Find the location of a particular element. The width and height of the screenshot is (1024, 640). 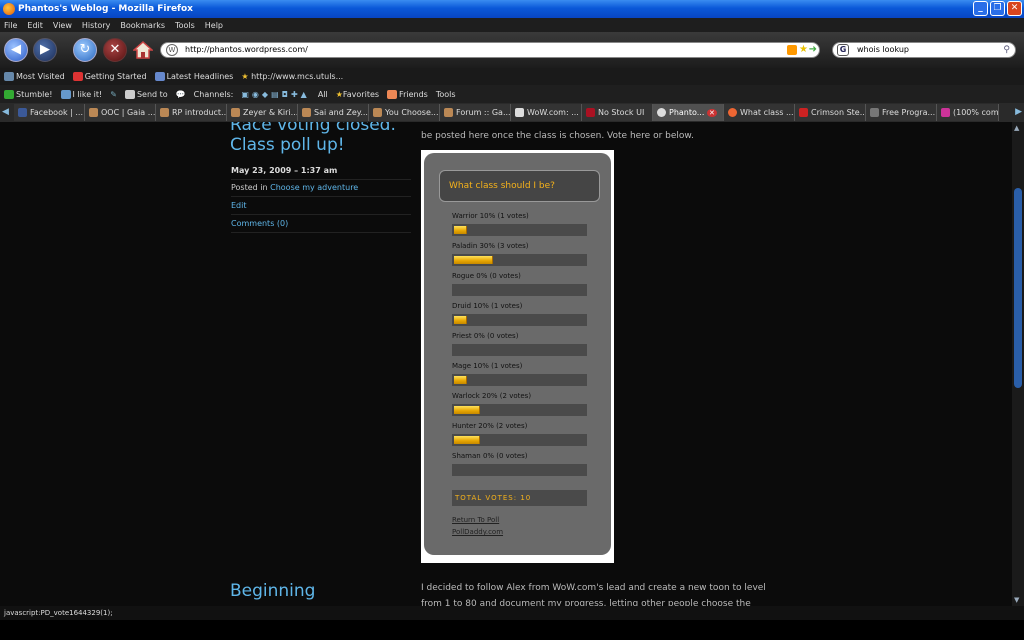

minimize-button: _ is located at coordinates (980, 8).